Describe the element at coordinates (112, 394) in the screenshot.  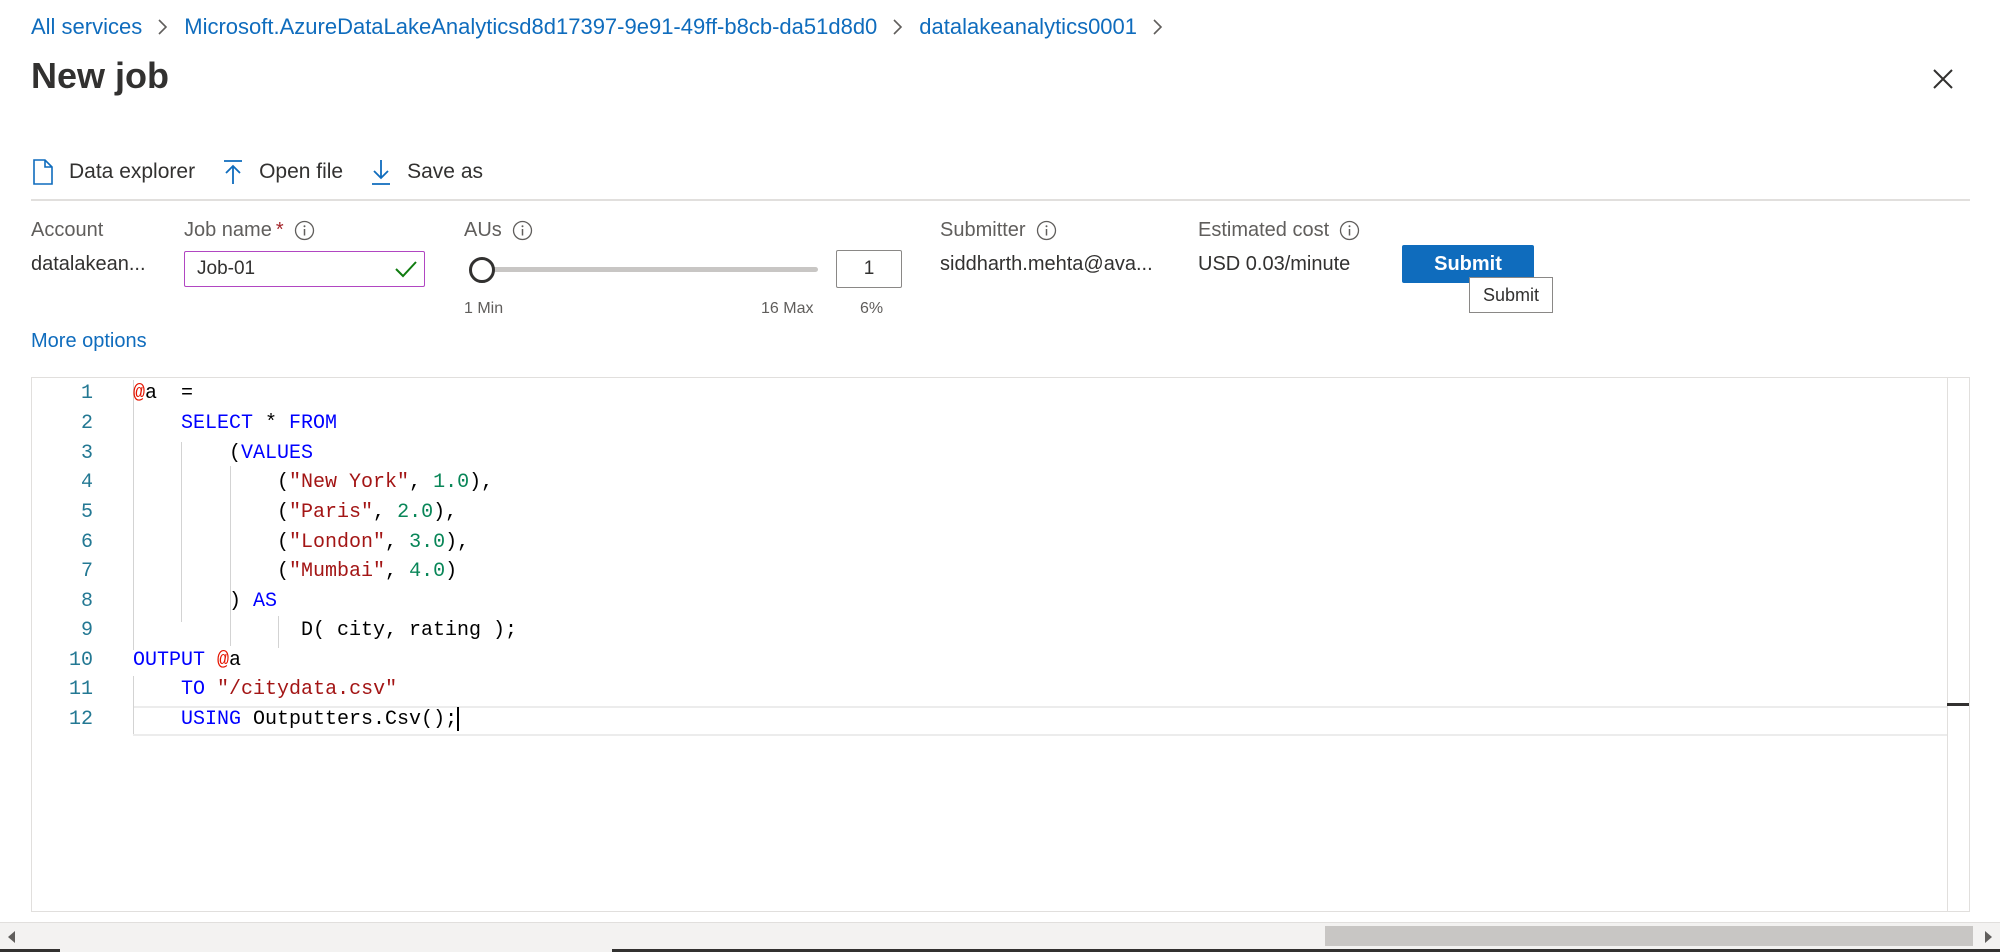
I see `code-line-1: 1 @a =` at that location.